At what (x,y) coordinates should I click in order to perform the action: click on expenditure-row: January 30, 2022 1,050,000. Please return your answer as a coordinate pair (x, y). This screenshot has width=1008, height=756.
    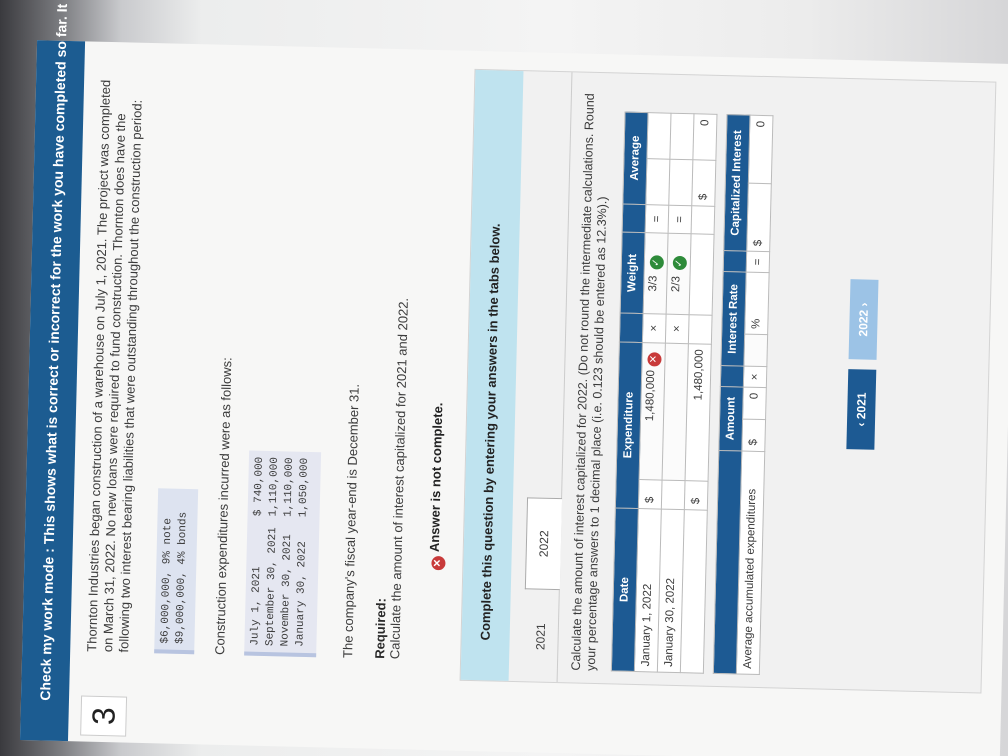
    Looking at the image, I should click on (303, 552).